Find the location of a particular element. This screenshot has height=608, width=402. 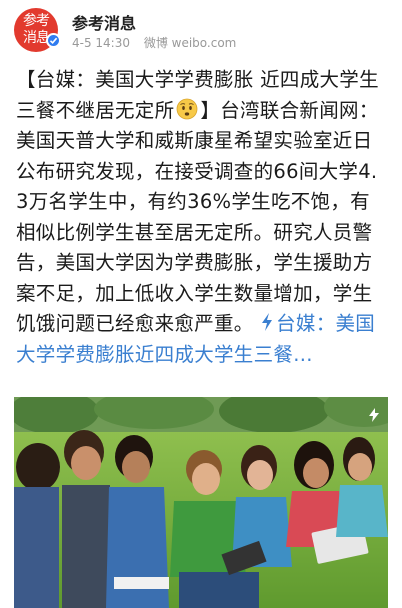

author-name: 参考消息 is located at coordinates (104, 22).